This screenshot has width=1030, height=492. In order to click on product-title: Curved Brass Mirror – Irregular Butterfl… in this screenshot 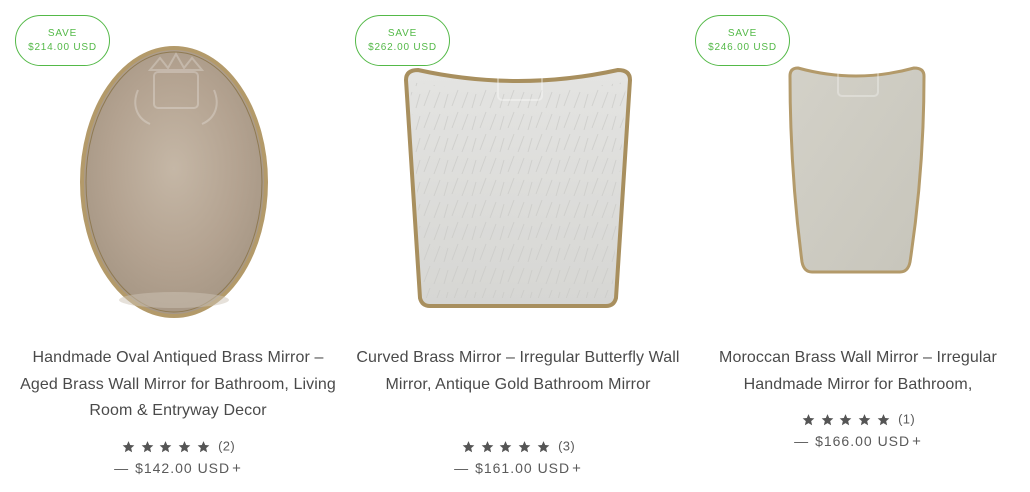, I will do `click(518, 371)`.